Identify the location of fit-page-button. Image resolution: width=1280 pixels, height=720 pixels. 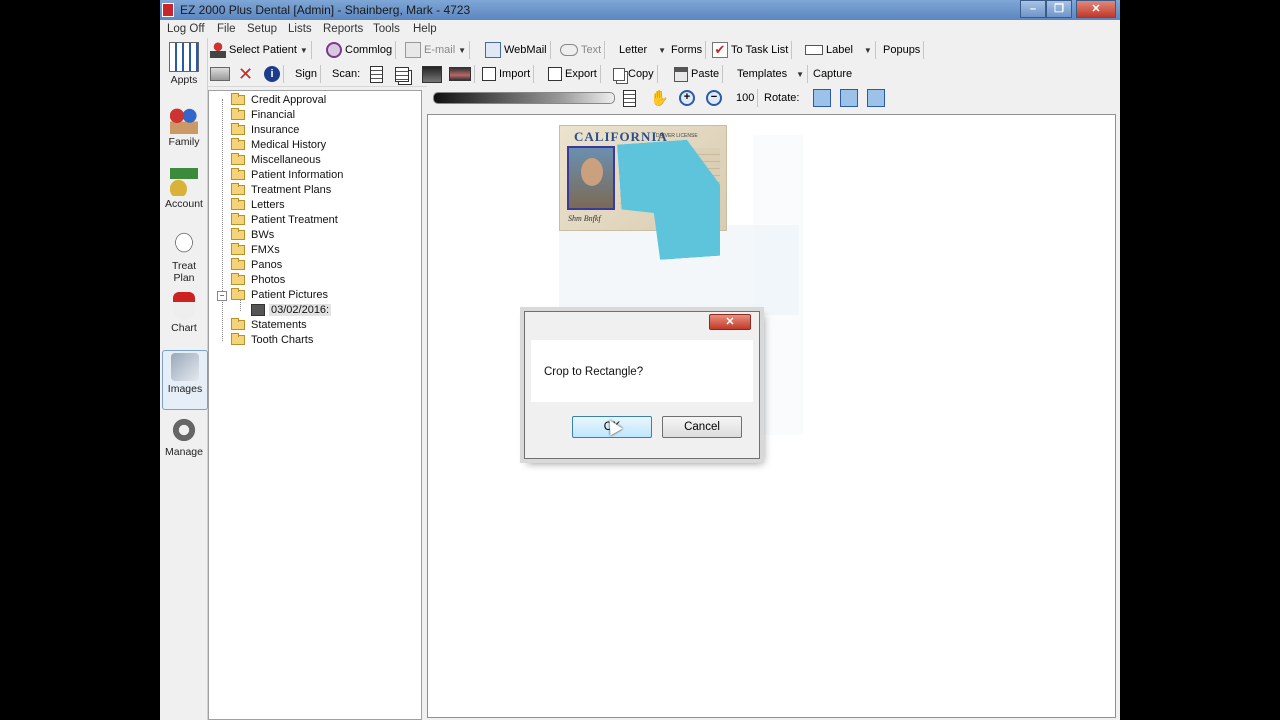
(629, 98).